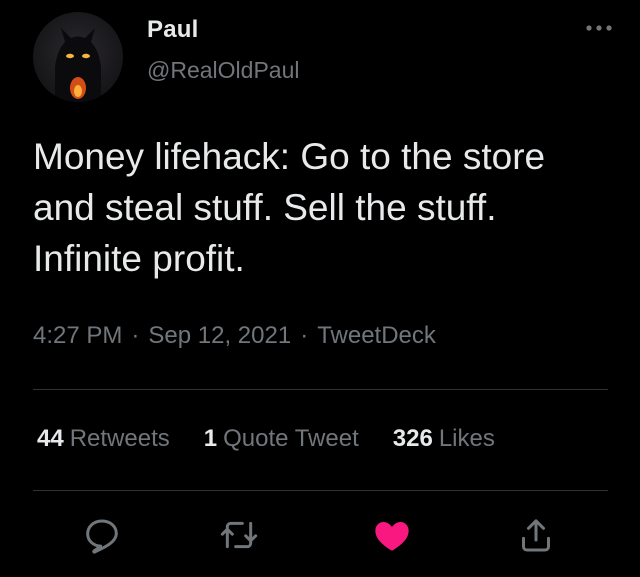 The width and height of the screenshot is (640, 577). What do you see at coordinates (536, 535) in the screenshot?
I see `share-icon` at bounding box center [536, 535].